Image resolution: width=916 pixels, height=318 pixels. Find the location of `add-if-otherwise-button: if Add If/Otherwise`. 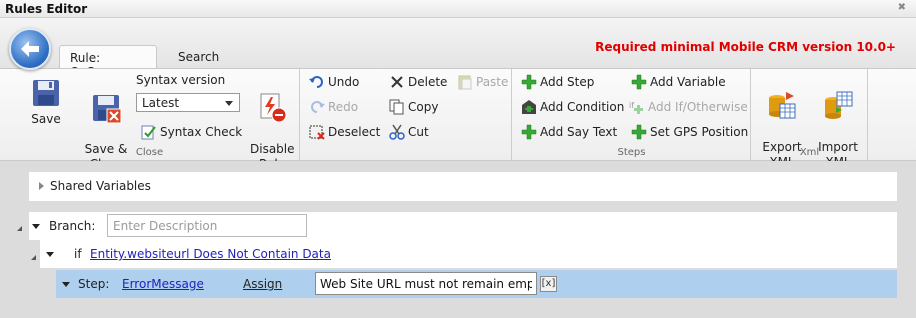

add-if-otherwise-button: if Add If/Otherwise is located at coordinates (688, 108).